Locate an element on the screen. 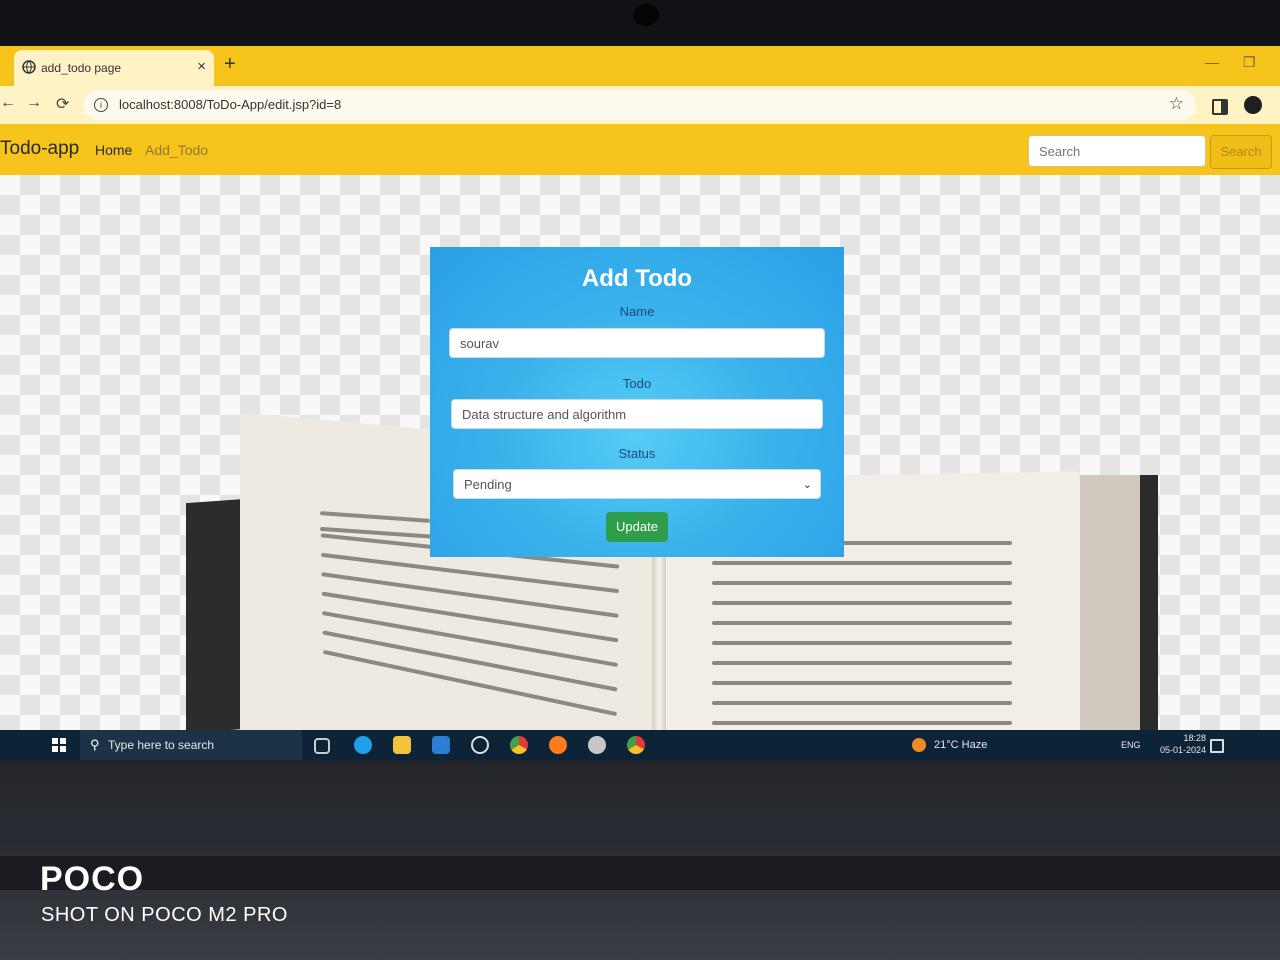 The width and height of the screenshot is (1280, 960). weather-text: 21°C Haze is located at coordinates (960, 745).